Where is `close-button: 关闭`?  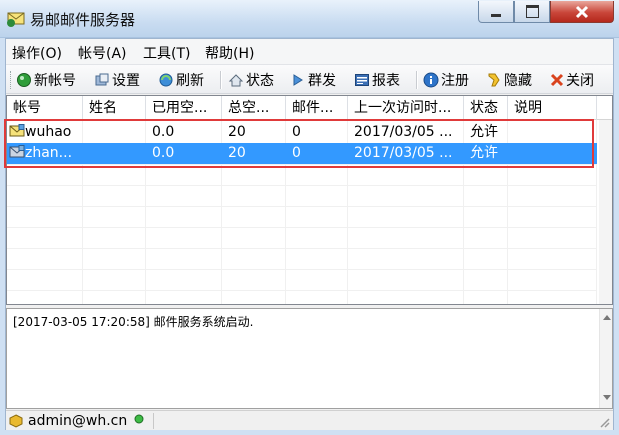
close-button: 关闭 is located at coordinates (572, 80).